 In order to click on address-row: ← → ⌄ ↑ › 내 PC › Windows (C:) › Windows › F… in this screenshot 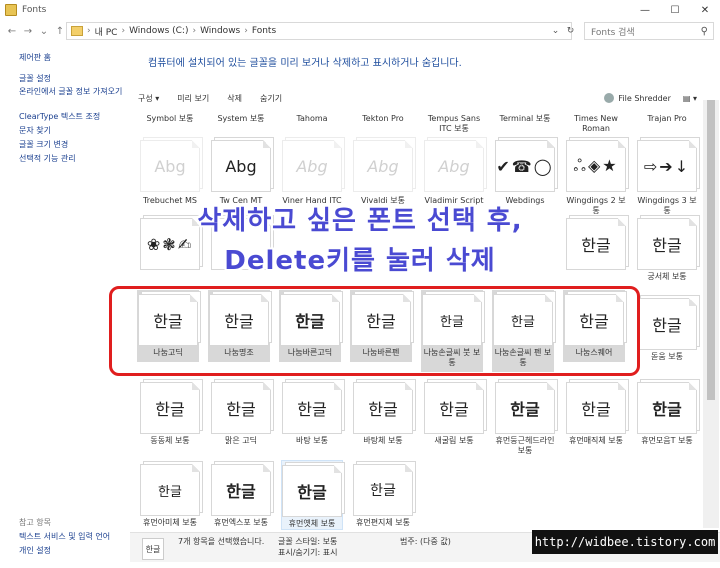, I will do `click(360, 31)`.